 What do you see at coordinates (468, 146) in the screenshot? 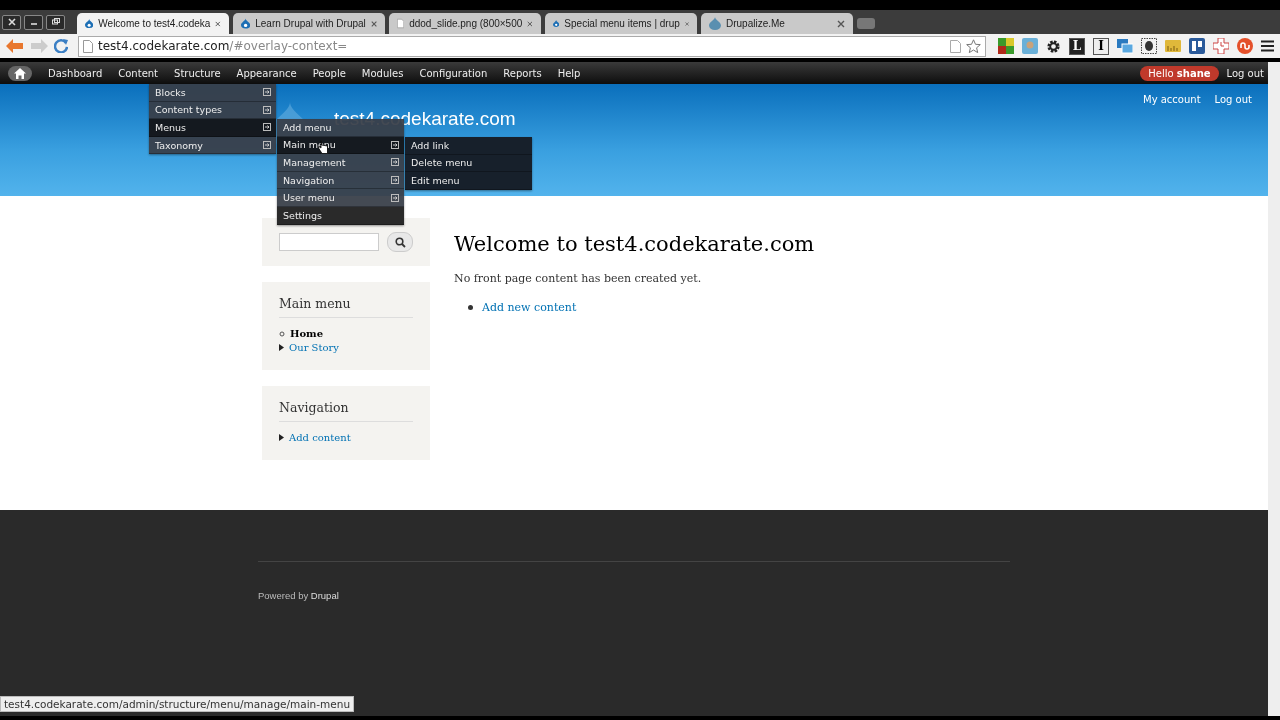
I see `menu-item: Add link` at bounding box center [468, 146].